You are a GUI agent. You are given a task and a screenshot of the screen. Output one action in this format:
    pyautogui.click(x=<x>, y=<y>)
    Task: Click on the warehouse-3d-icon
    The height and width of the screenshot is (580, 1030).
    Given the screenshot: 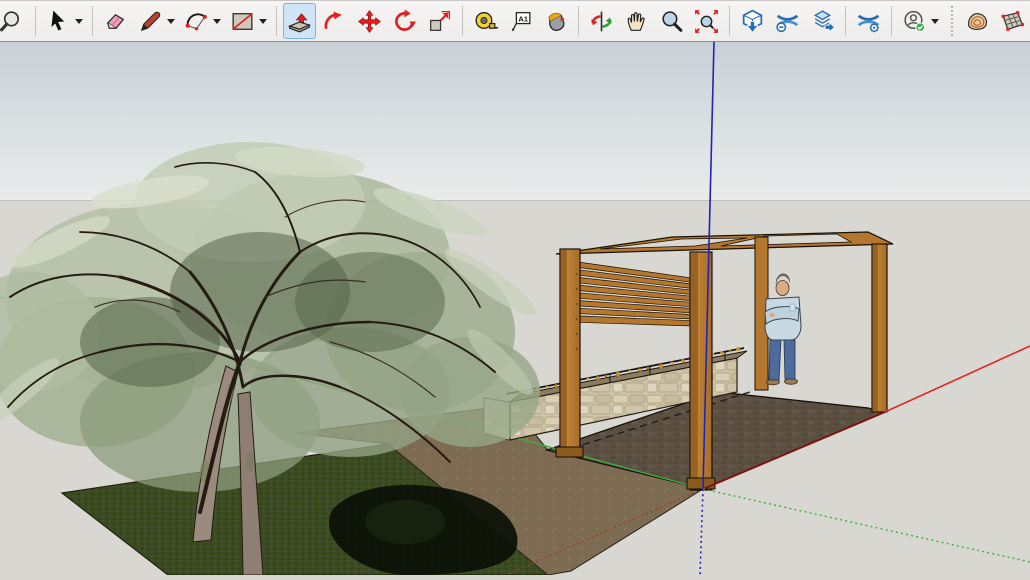 What is the action you would take?
    pyautogui.click(x=752, y=21)
    